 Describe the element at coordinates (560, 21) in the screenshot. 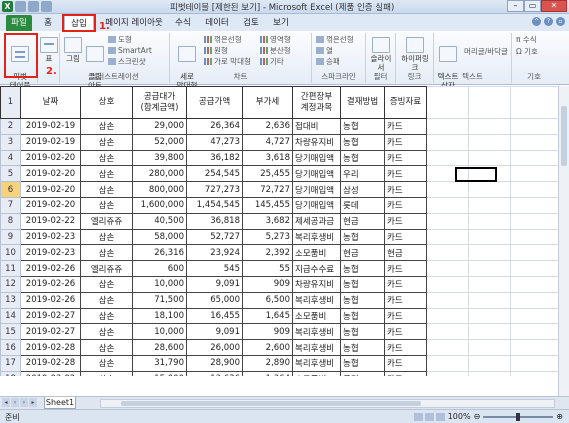

I see `window-restore-icon: ▫` at that location.